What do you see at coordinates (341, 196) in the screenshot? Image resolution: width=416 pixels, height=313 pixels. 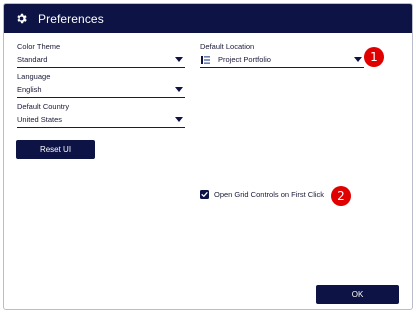 I see `callout-badge-2: 2` at bounding box center [341, 196].